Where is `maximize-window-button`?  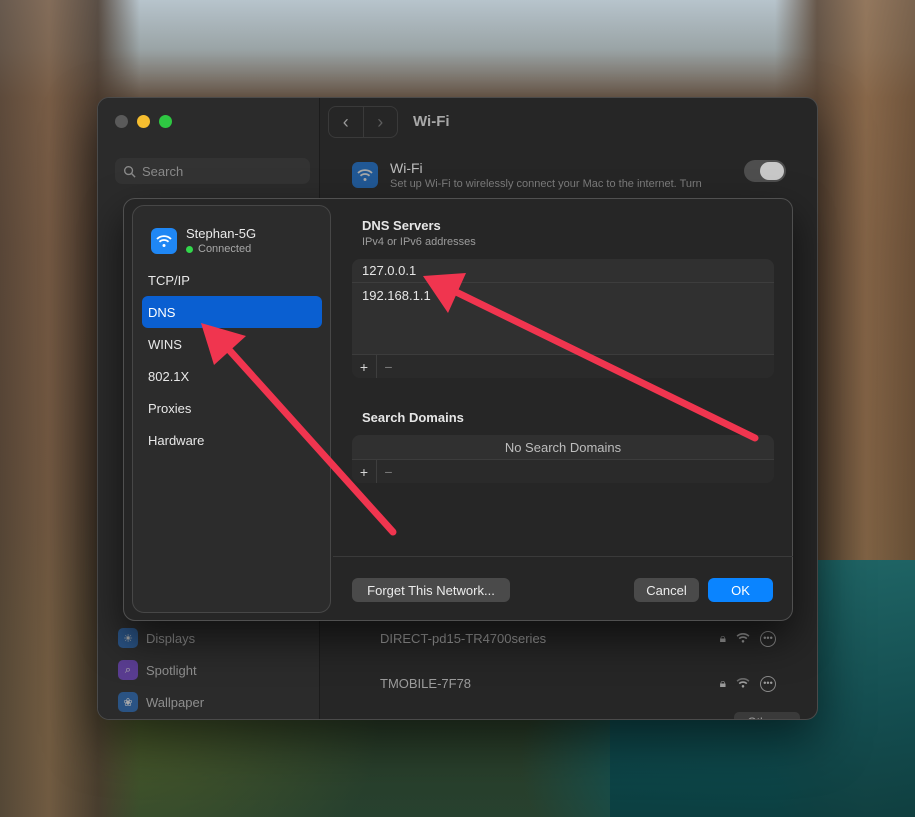 maximize-window-button is located at coordinates (165, 121).